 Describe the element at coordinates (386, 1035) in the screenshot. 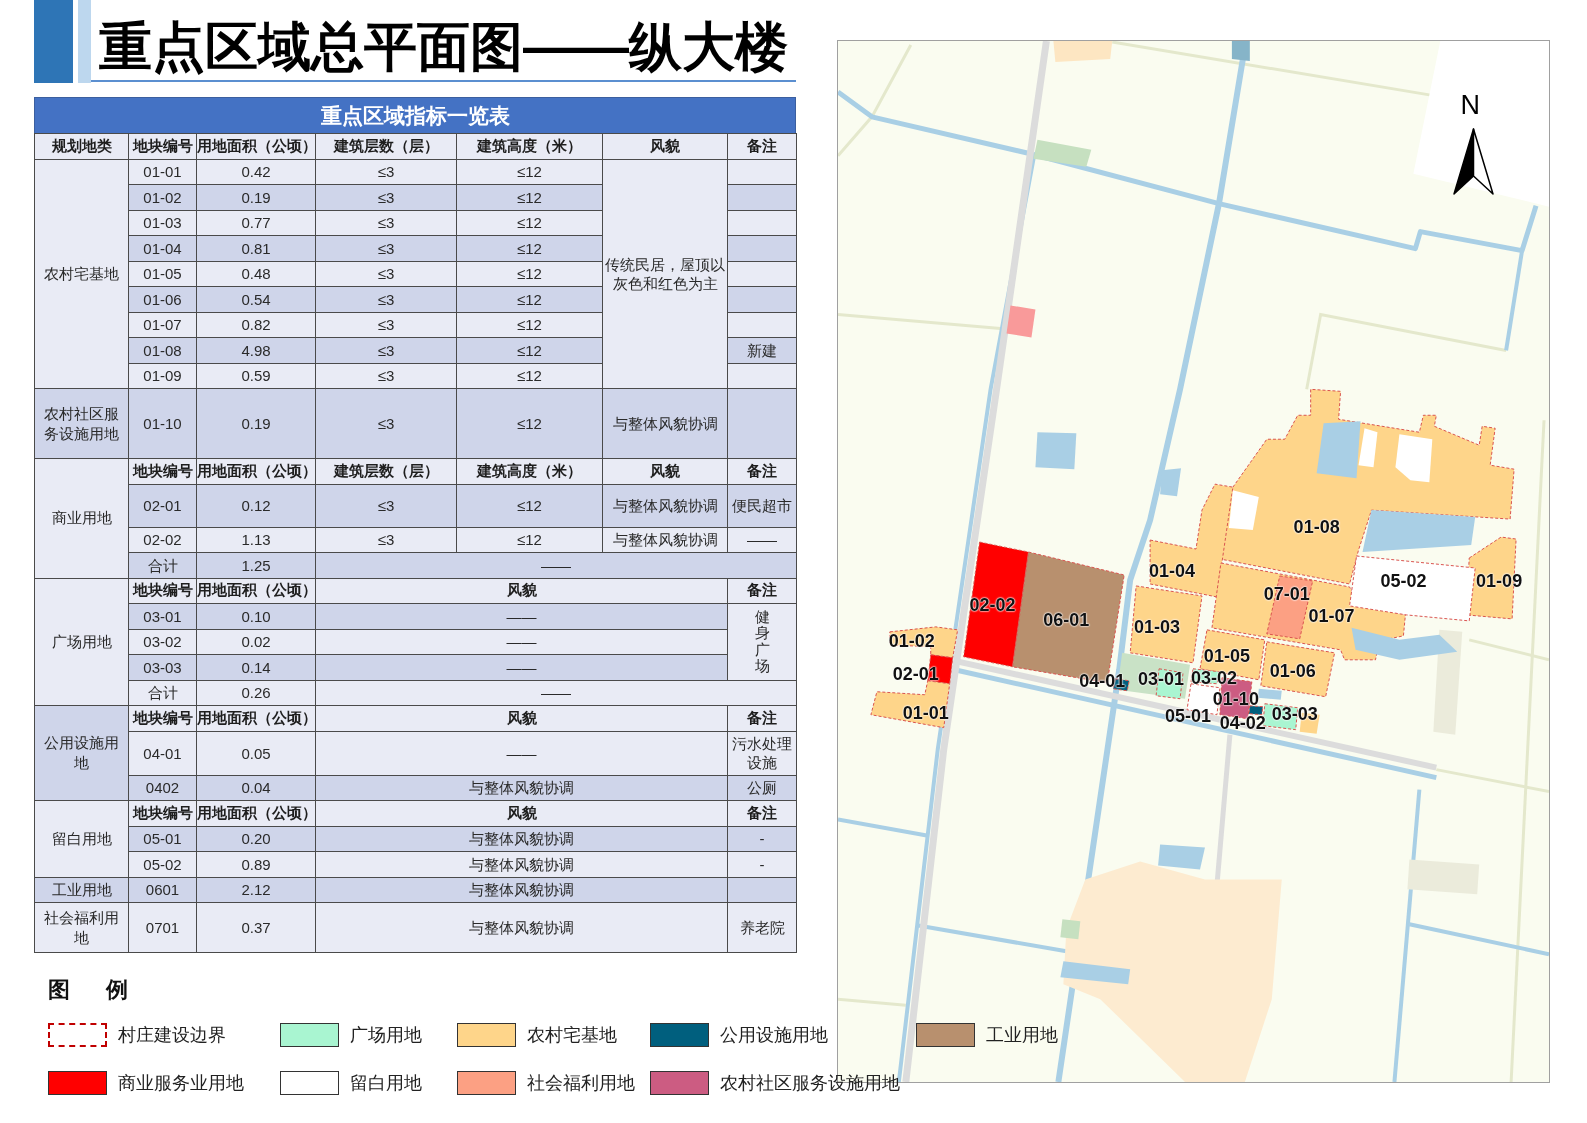

I see `legend-label: 广场用地` at that location.